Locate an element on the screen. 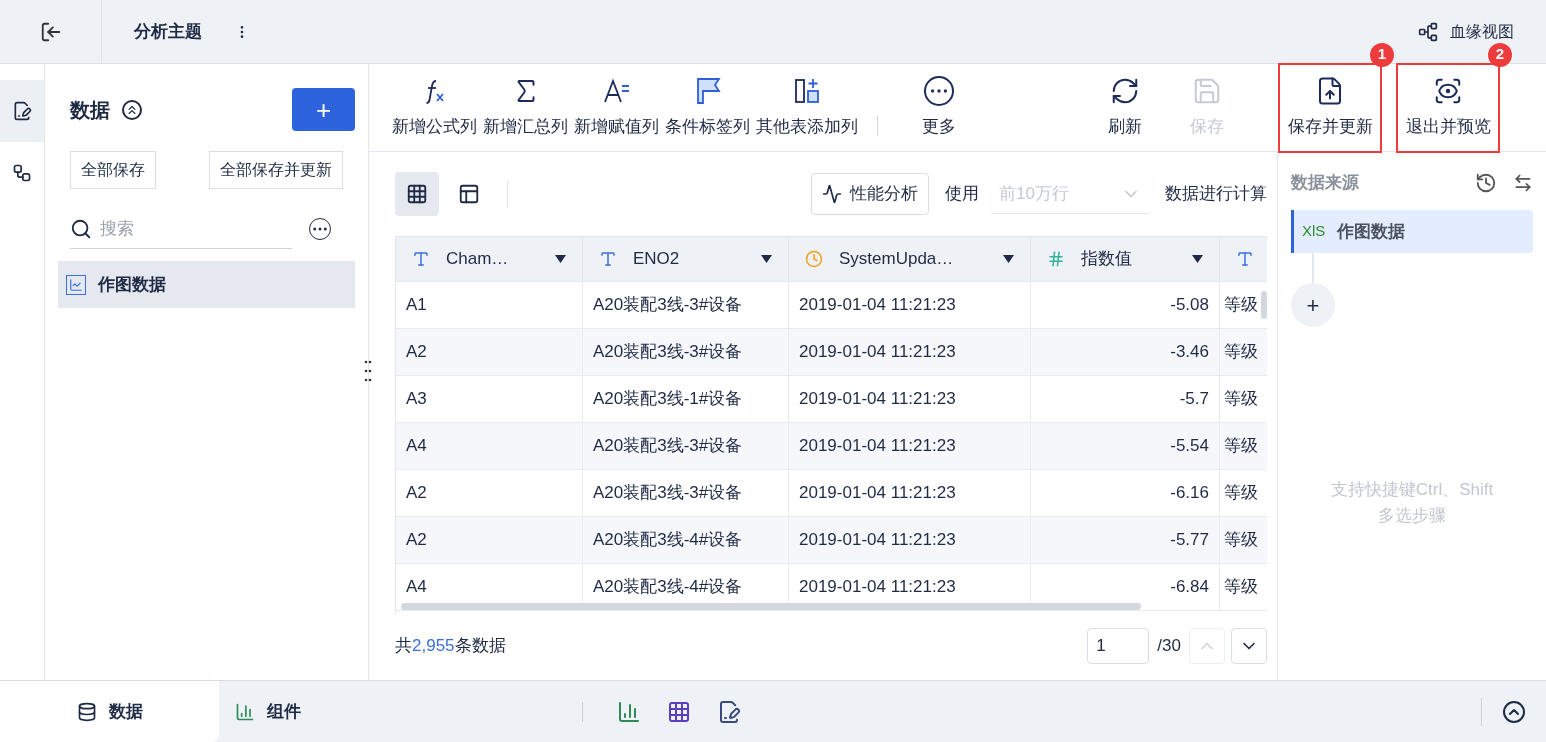 The width and height of the screenshot is (1546, 742). table-cell: -6.16 is located at coordinates (1125, 493).